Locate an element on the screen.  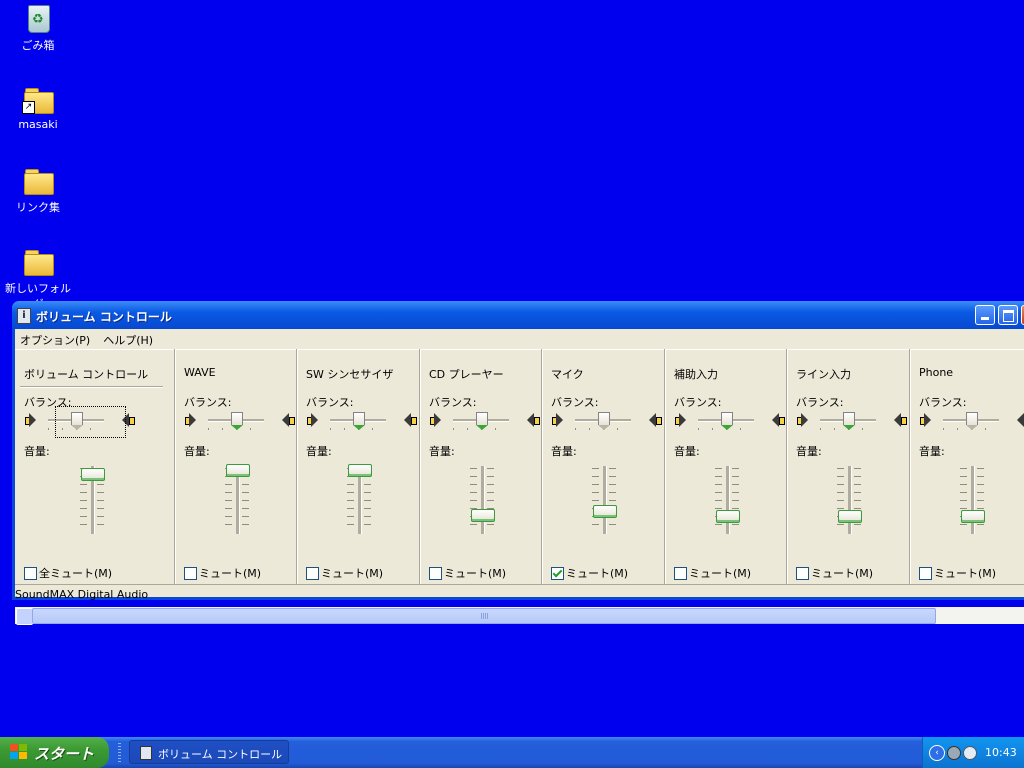
channel-column: CD プレーヤー バランス: 音量: ミュート(M) is located at coordinates (480, 466).